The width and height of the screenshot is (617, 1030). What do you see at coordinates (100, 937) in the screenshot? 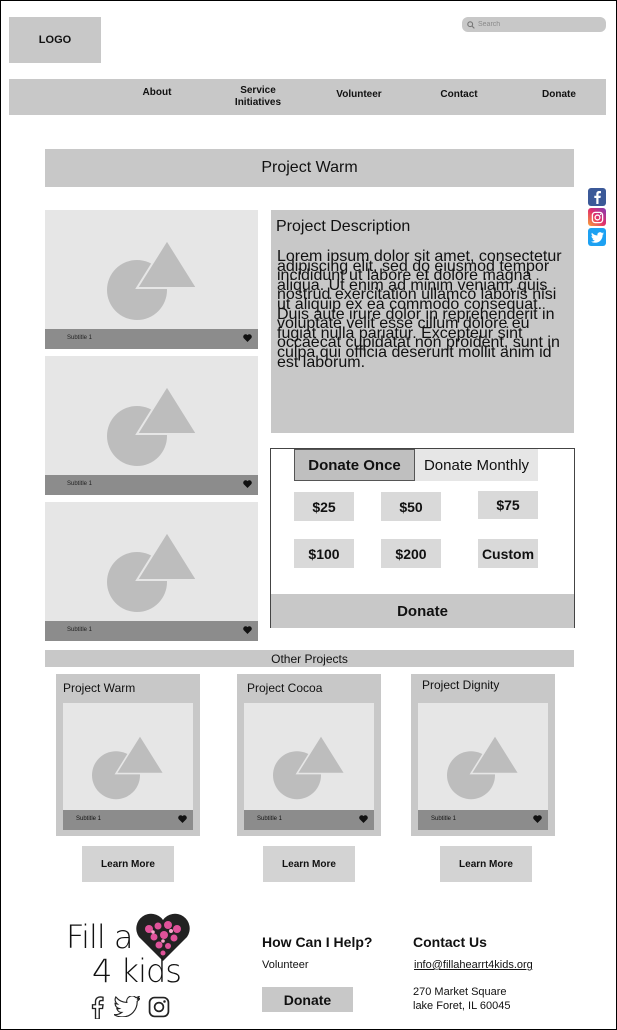
I see `brand-line1: Fill a` at bounding box center [100, 937].